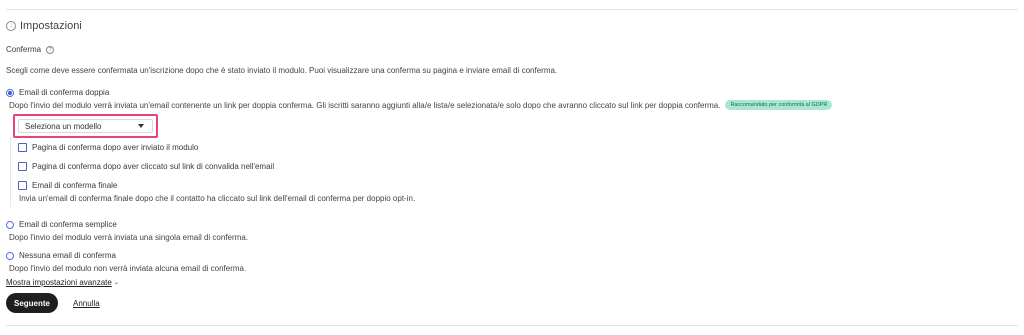  Describe the element at coordinates (63, 126) in the screenshot. I see `template-select-value: Seleziona un modello` at that location.